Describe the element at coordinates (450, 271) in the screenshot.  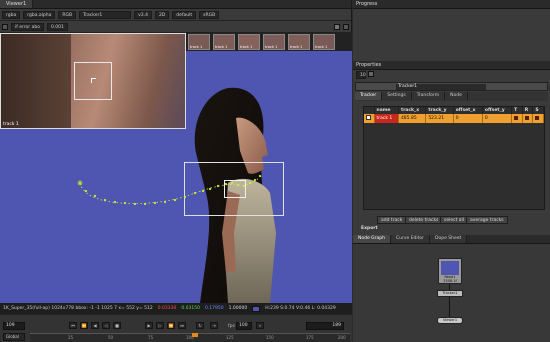
I see `read-node: Read1 2508.1f` at that location.